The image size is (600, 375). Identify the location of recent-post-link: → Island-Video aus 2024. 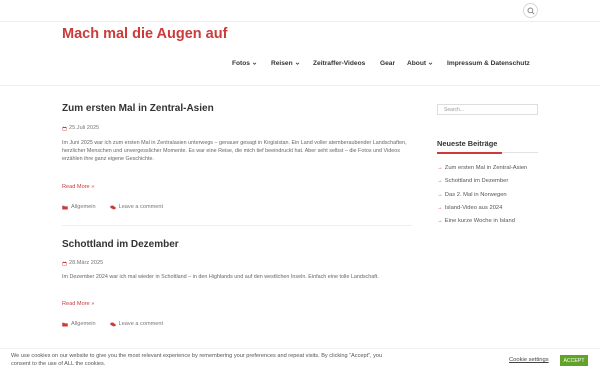
(469, 208).